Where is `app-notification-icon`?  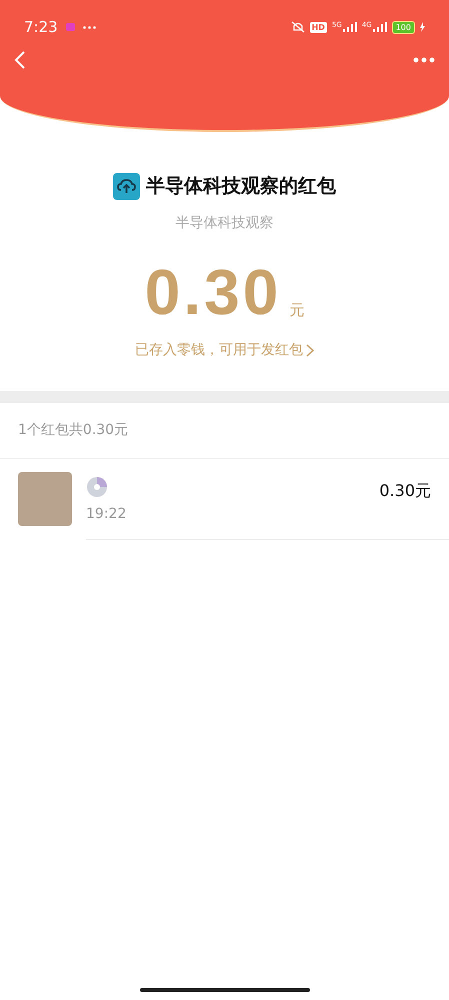 app-notification-icon is located at coordinates (70, 27).